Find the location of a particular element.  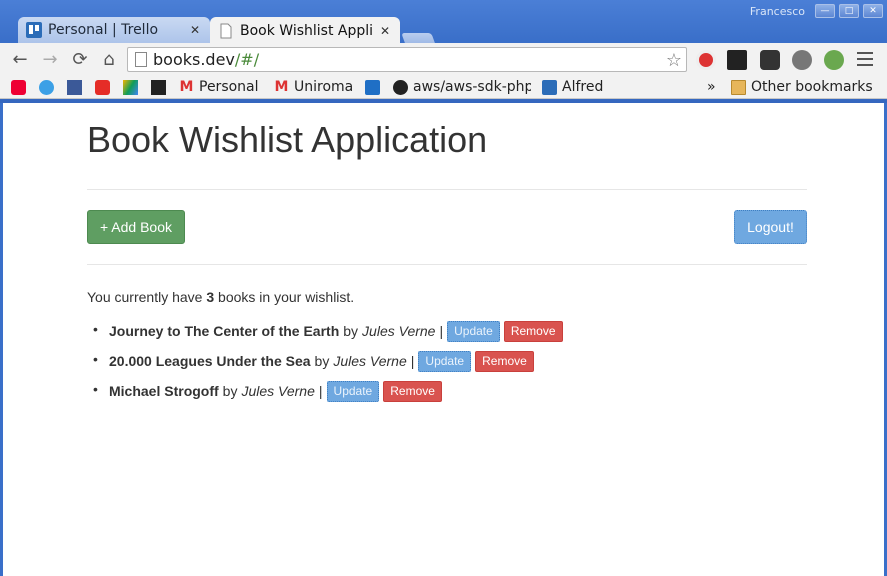

toolbar: ← → ⟳ ⌂ books.dev/#/ ☆ is located at coordinates (443, 59).